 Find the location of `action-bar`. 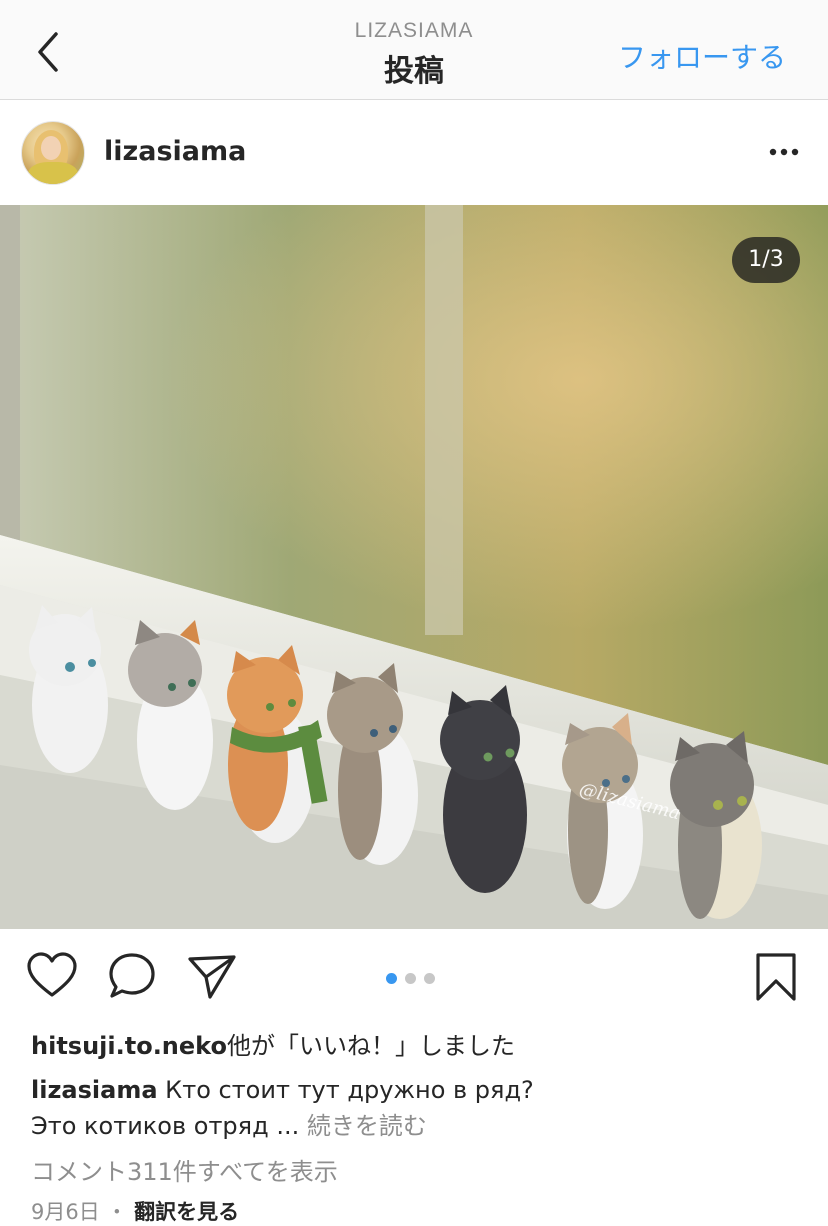

action-bar is located at coordinates (414, 977).